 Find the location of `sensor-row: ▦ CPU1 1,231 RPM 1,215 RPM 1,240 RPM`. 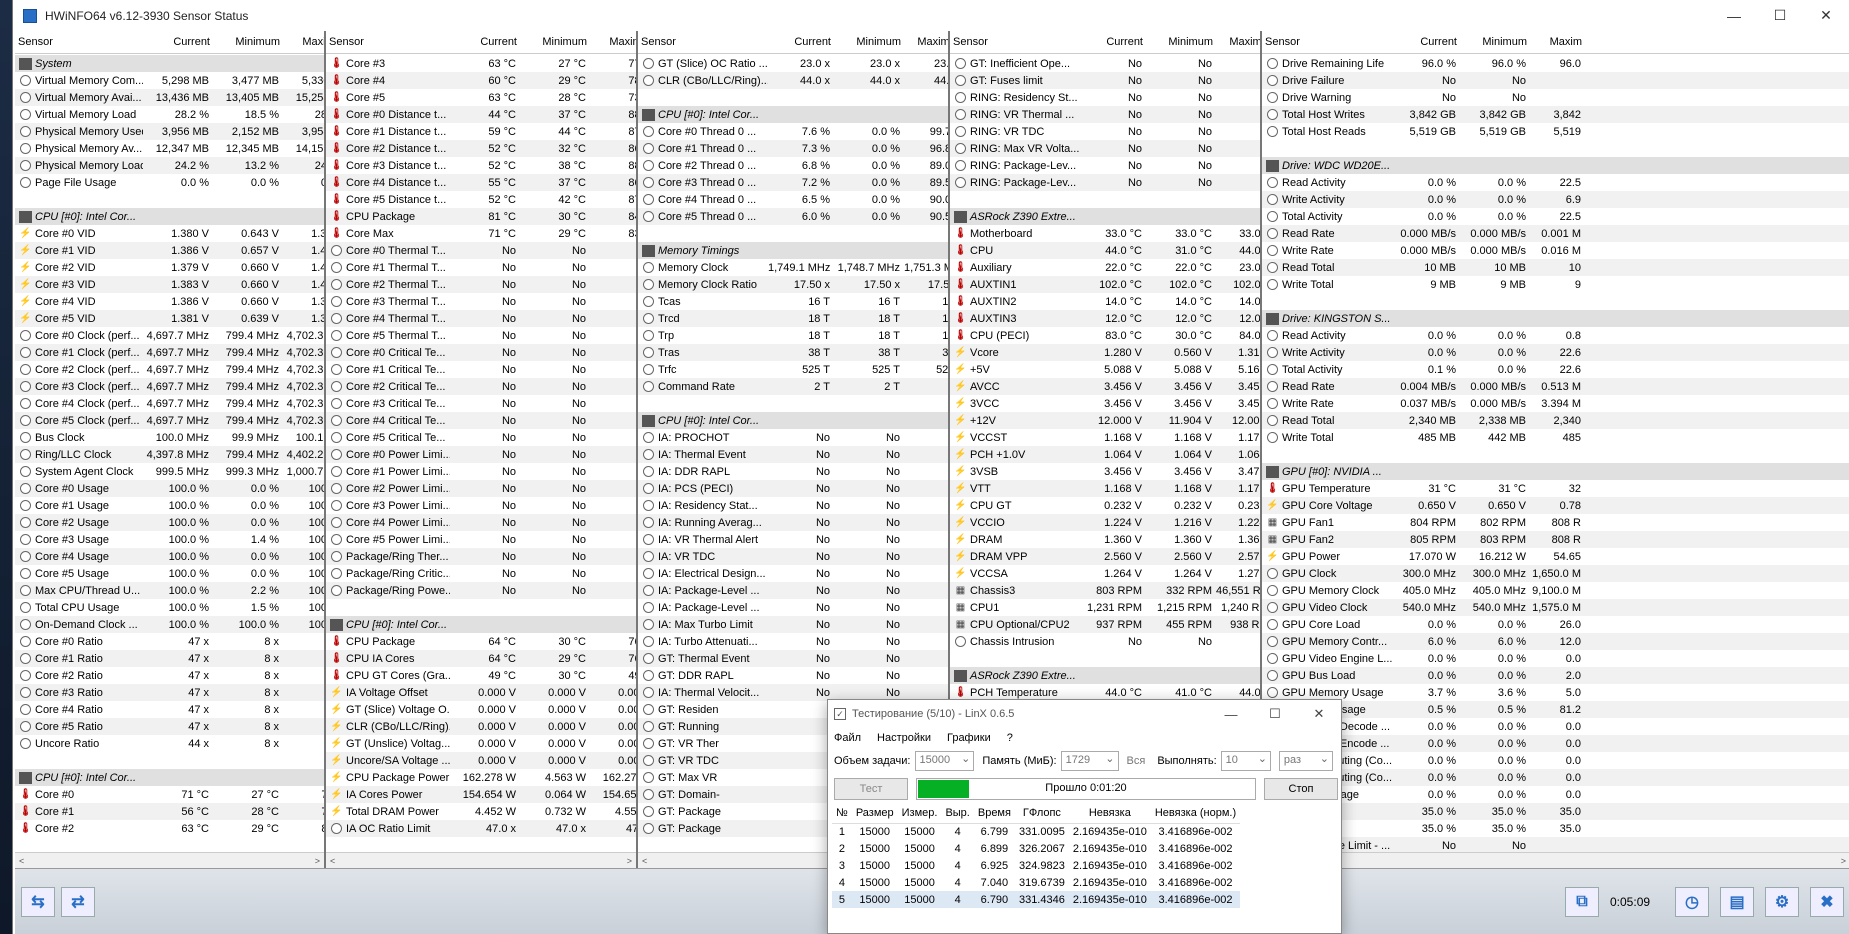

sensor-row: ▦ CPU1 1,231 RPM 1,215 RPM 1,240 RPM is located at coordinates (1105, 607).